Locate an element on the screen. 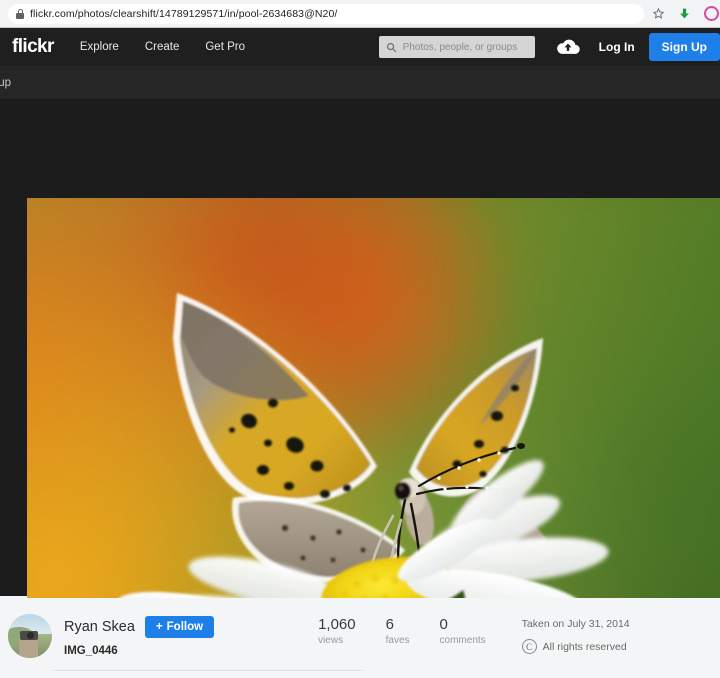  star-icon is located at coordinates (658, 13).